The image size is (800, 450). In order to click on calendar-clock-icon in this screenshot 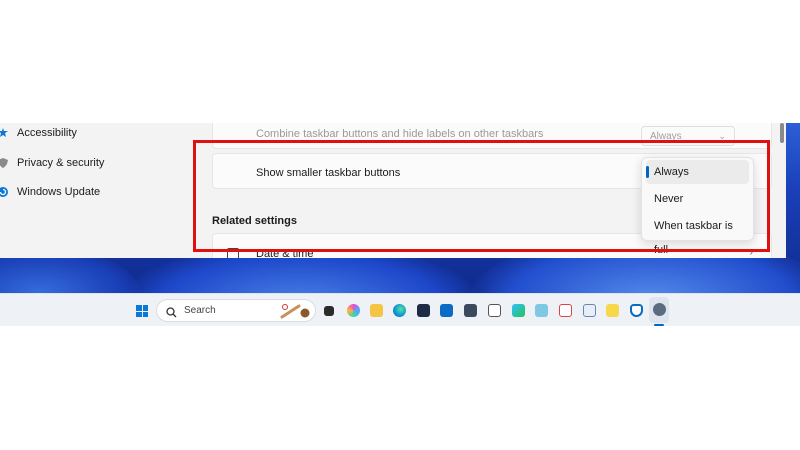, I will do `click(233, 253)`.